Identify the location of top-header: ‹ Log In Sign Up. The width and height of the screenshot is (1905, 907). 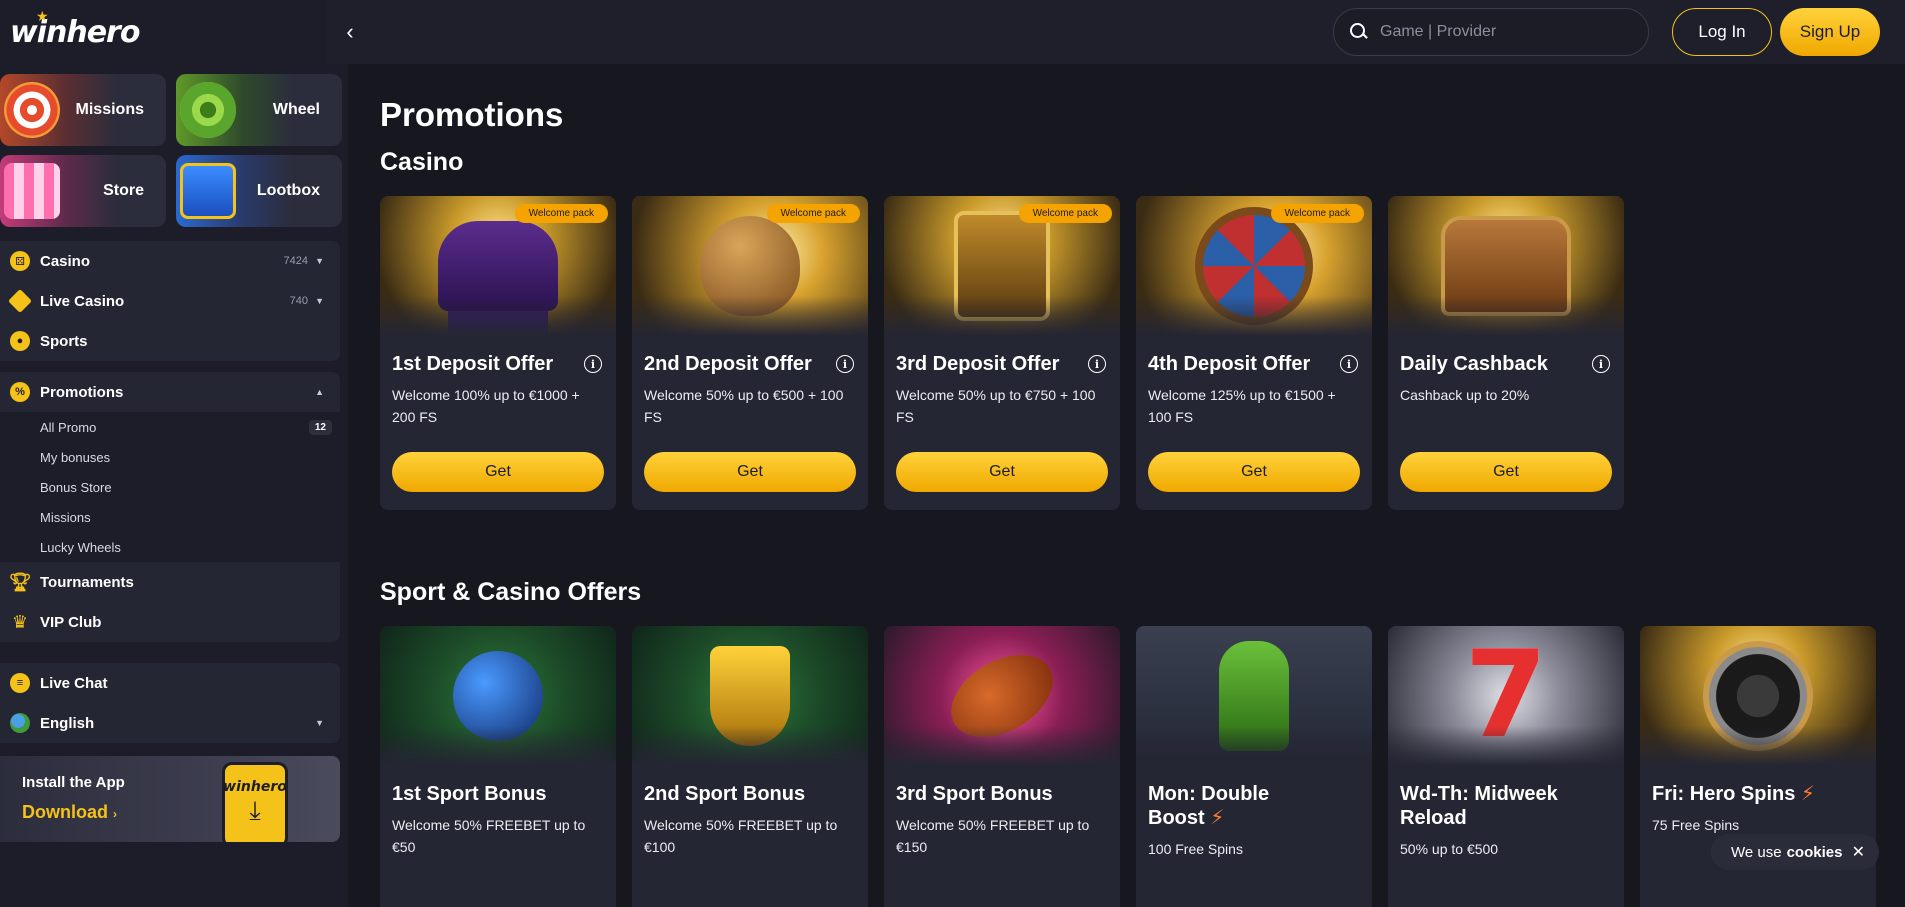
(1115, 32).